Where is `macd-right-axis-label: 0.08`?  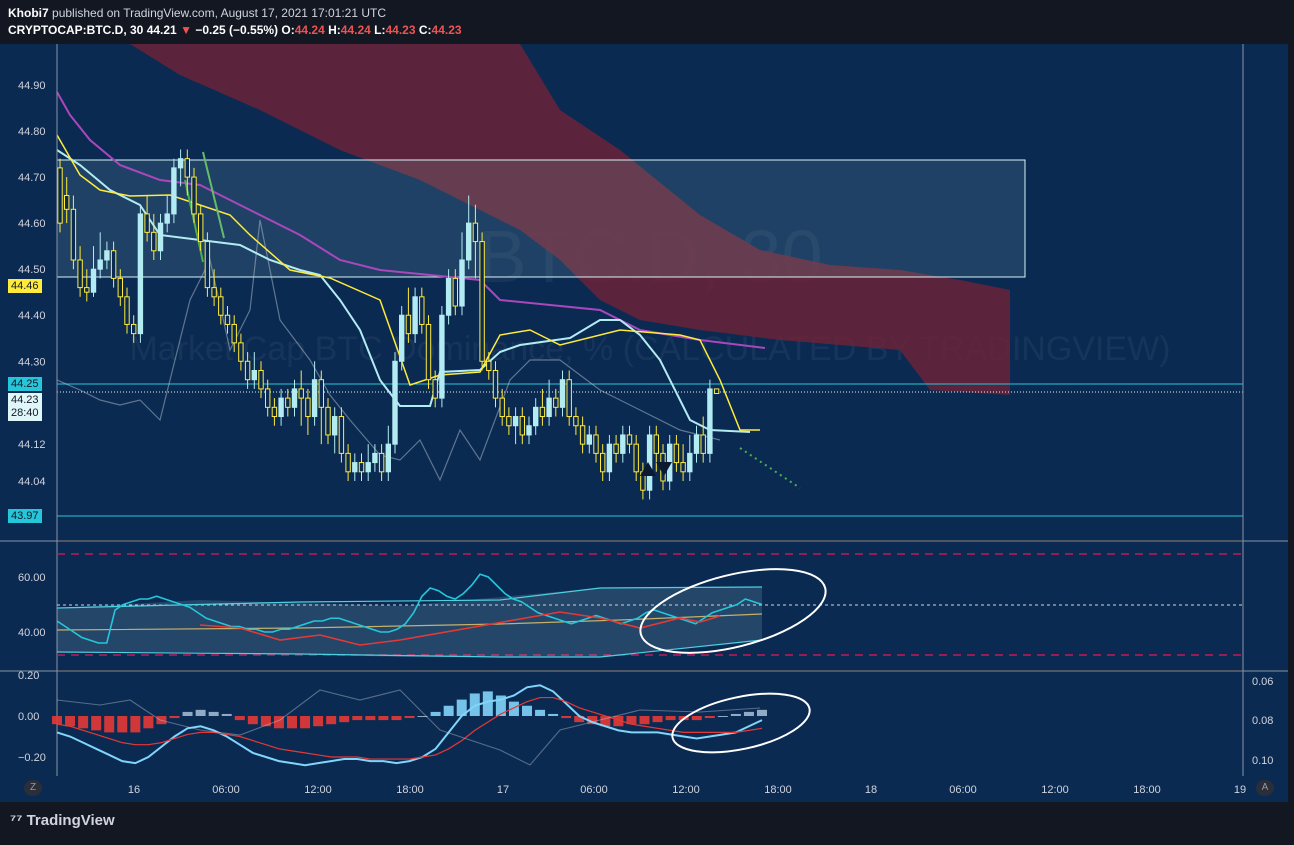 macd-right-axis-label: 0.08 is located at coordinates (1262, 721).